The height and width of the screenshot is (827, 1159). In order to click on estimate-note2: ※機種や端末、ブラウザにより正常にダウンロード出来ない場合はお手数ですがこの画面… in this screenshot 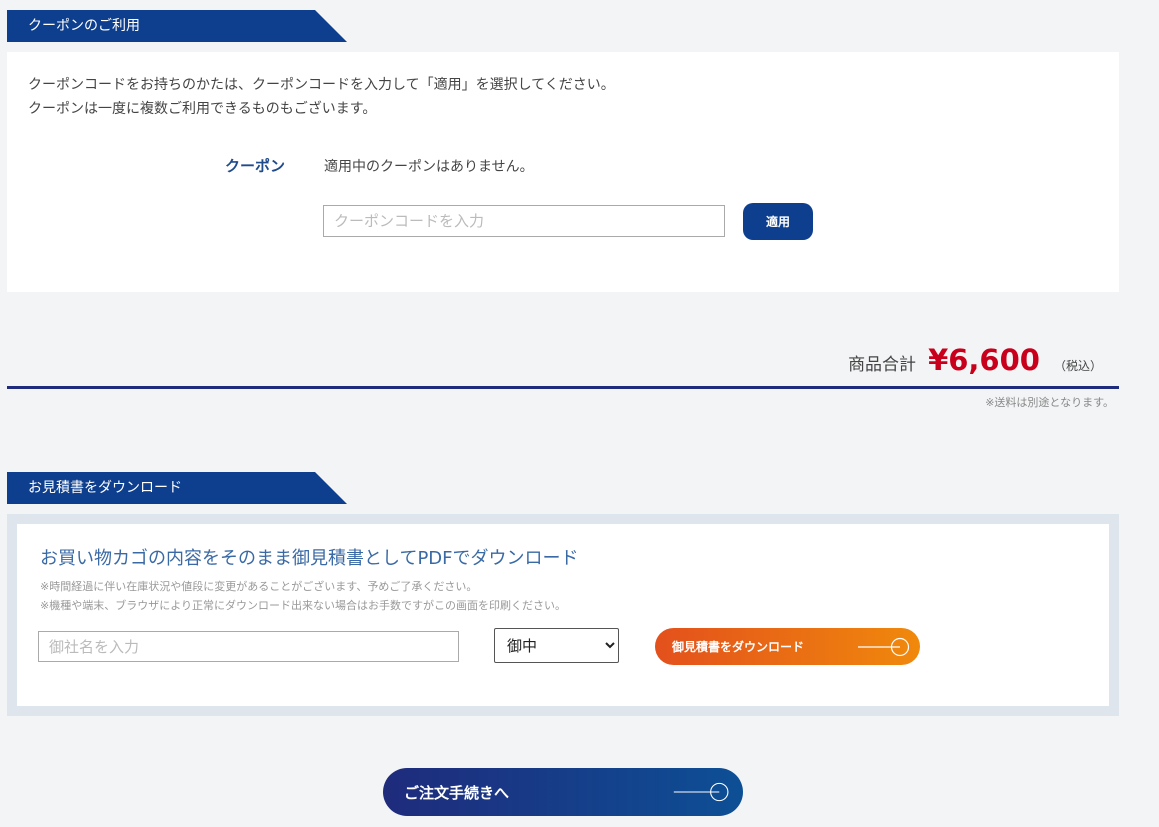, I will do `click(303, 605)`.